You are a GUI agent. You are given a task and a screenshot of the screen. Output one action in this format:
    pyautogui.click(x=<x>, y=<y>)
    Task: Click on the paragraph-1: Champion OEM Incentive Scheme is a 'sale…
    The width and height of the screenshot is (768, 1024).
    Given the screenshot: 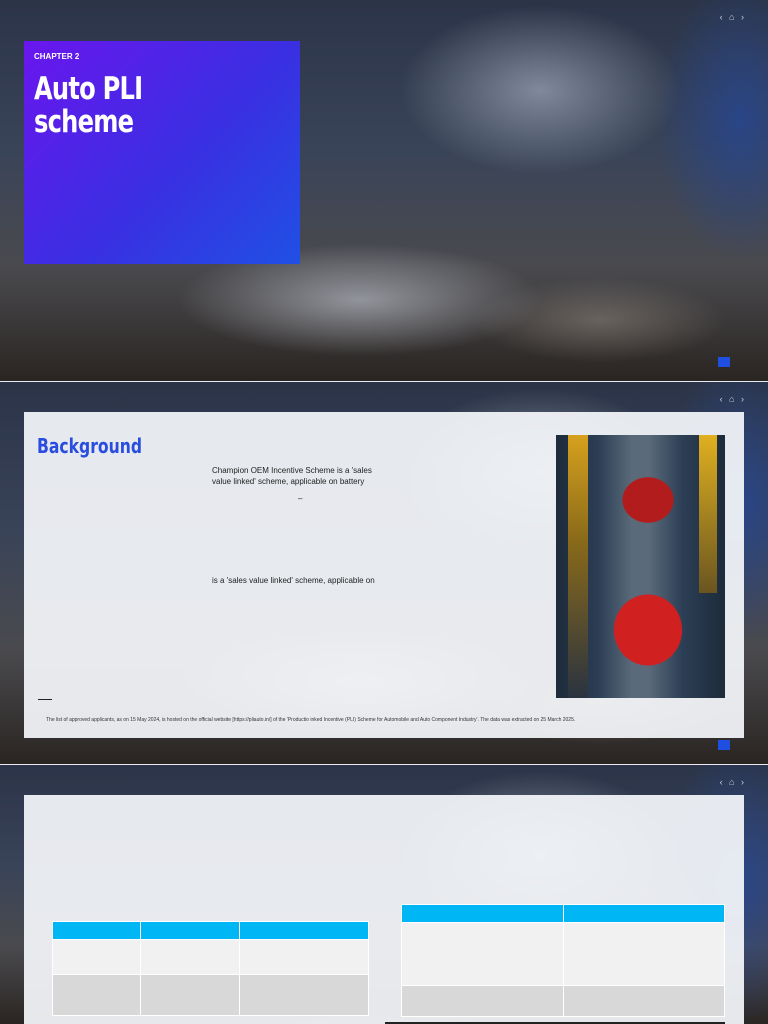 What is the action you would take?
    pyautogui.click(x=292, y=476)
    